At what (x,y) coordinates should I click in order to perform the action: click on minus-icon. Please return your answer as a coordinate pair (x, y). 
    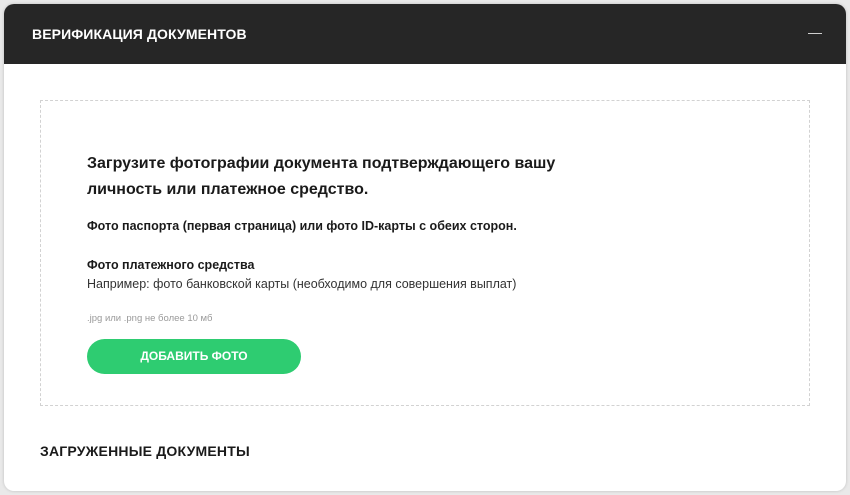
    Looking at the image, I should click on (815, 33).